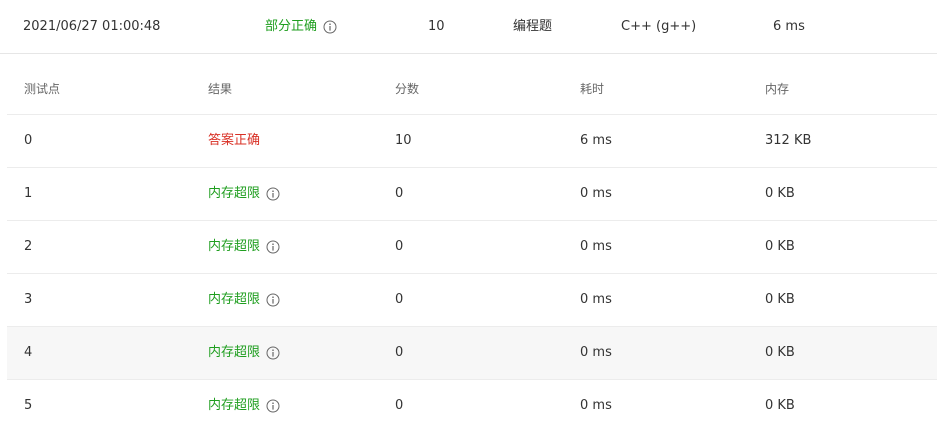 The width and height of the screenshot is (937, 432). I want to click on case-id: 1, so click(28, 193).